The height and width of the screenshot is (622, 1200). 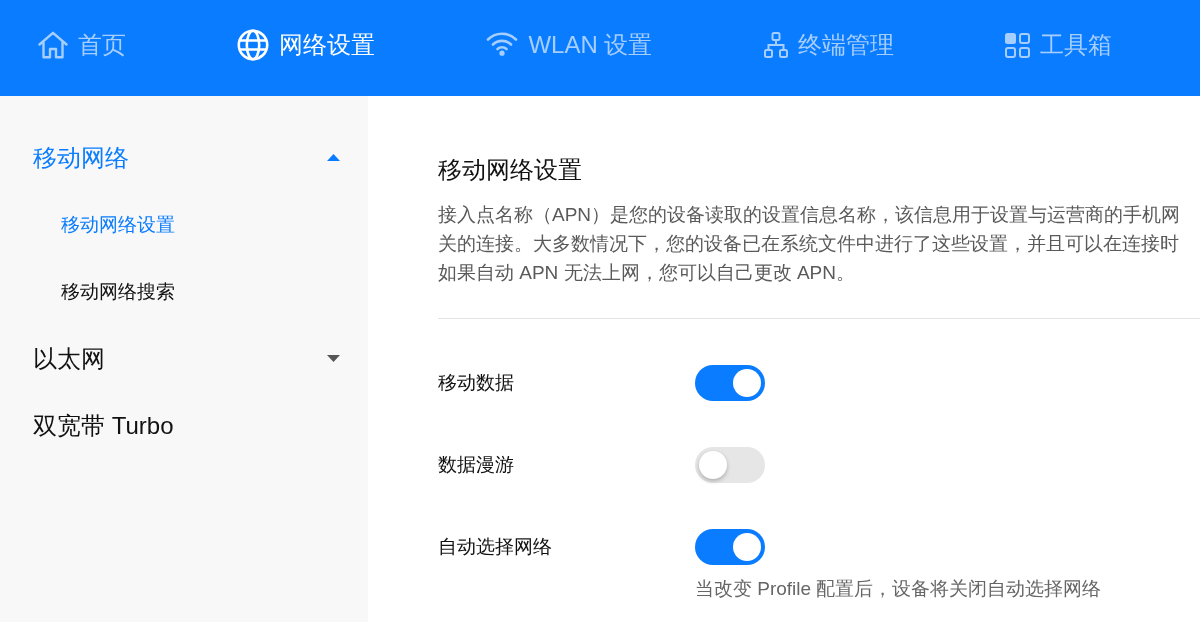 I want to click on setting-label: 移动数据, so click(x=476, y=383).